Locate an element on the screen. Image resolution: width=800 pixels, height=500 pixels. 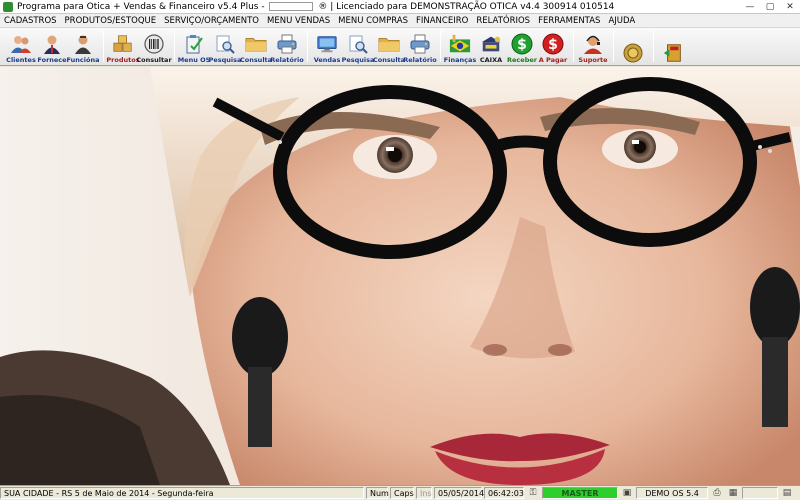
maximize-button: ▢ is located at coordinates (770, 7).